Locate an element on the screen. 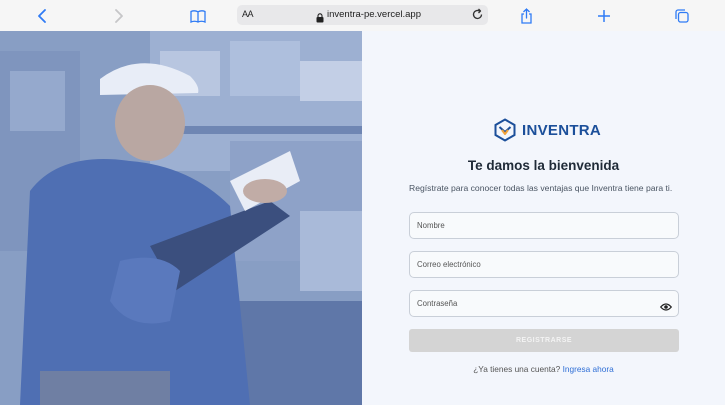 This screenshot has width=725, height=405. reload-icon is located at coordinates (477, 17).